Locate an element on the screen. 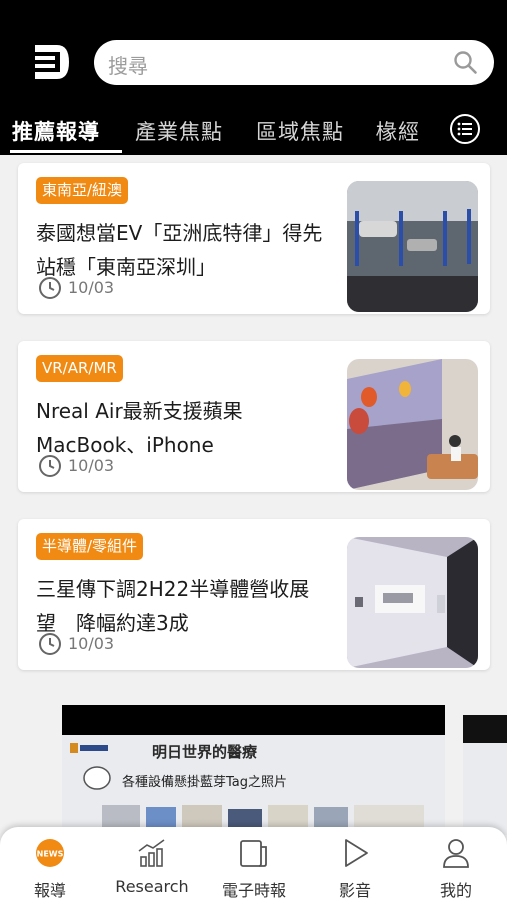  nav-video: 影音 is located at coordinates (355, 867).